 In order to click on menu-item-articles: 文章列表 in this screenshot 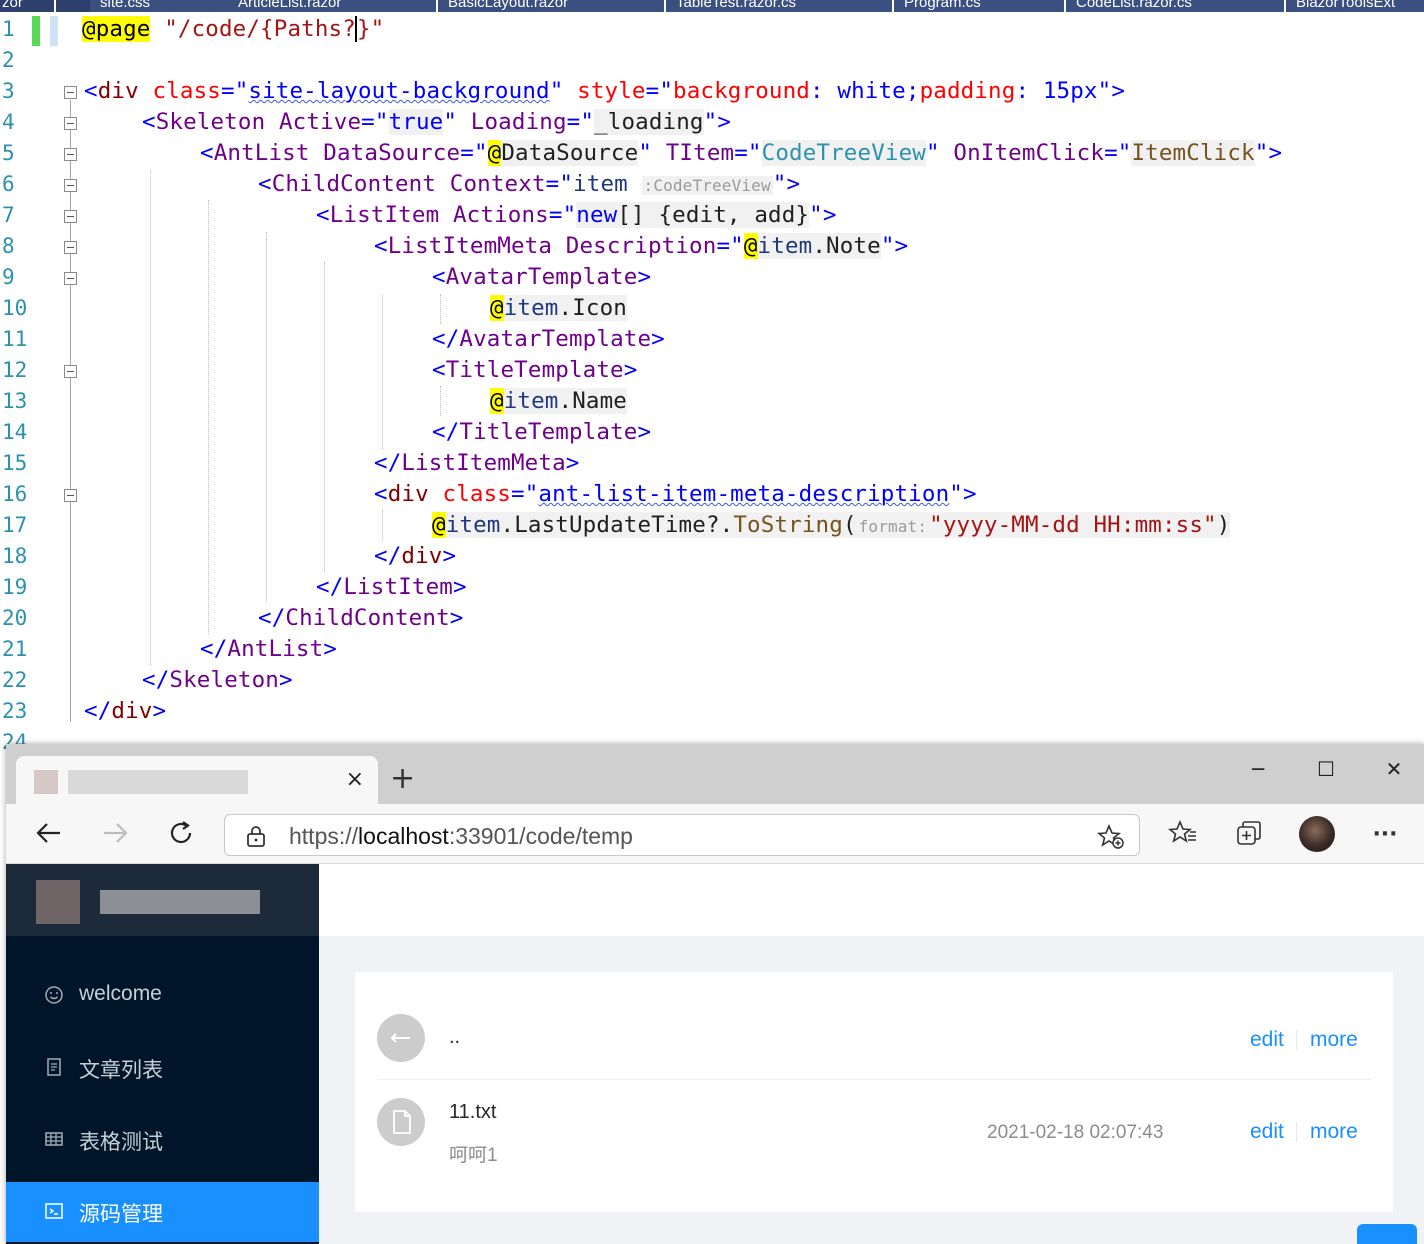, I will do `click(162, 1068)`.